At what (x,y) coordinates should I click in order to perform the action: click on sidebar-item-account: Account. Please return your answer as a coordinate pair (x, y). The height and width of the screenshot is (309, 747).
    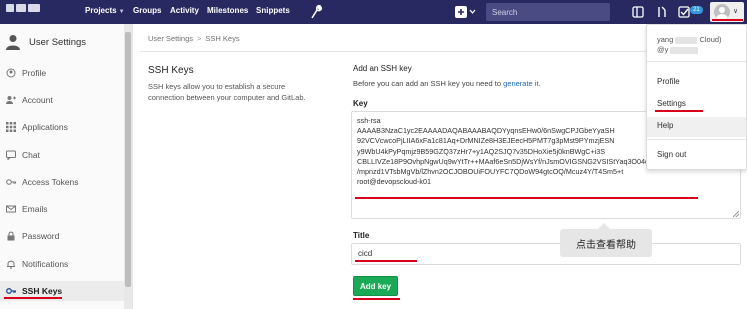
    Looking at the image, I should click on (29, 100).